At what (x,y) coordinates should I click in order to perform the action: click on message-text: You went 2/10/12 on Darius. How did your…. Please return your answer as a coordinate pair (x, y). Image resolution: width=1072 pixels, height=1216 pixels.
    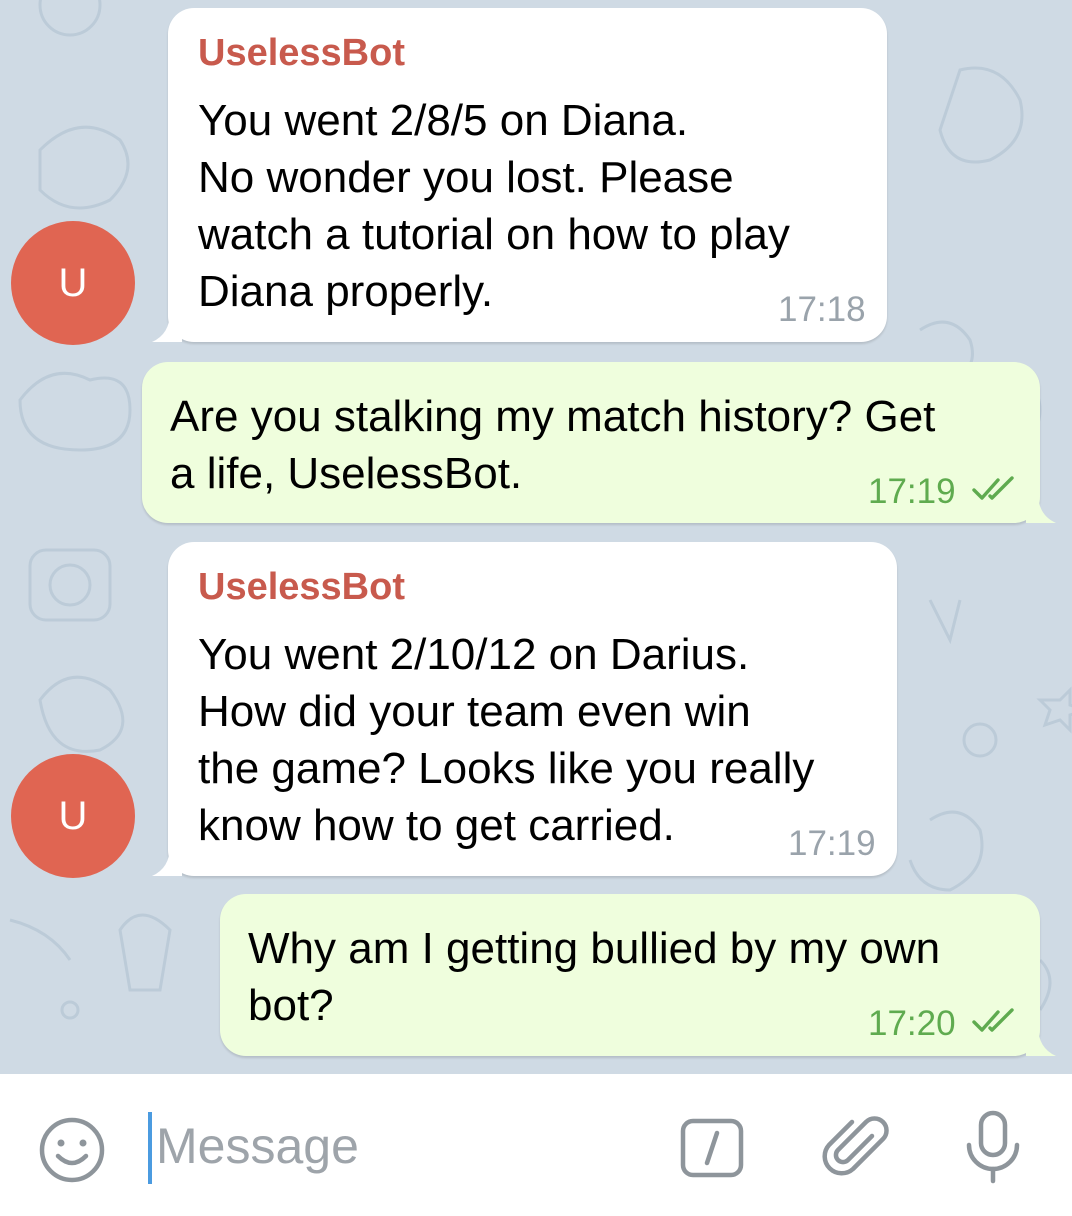
    Looking at the image, I should click on (506, 740).